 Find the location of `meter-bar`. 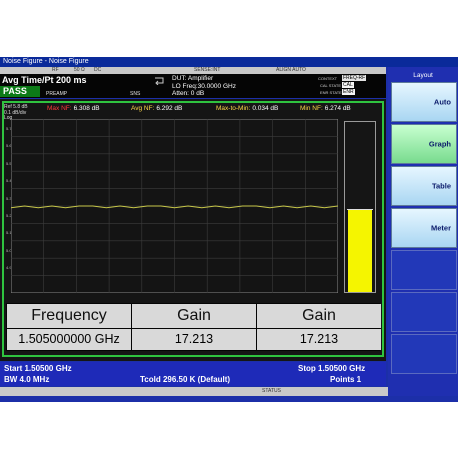

meter-bar is located at coordinates (360, 251).